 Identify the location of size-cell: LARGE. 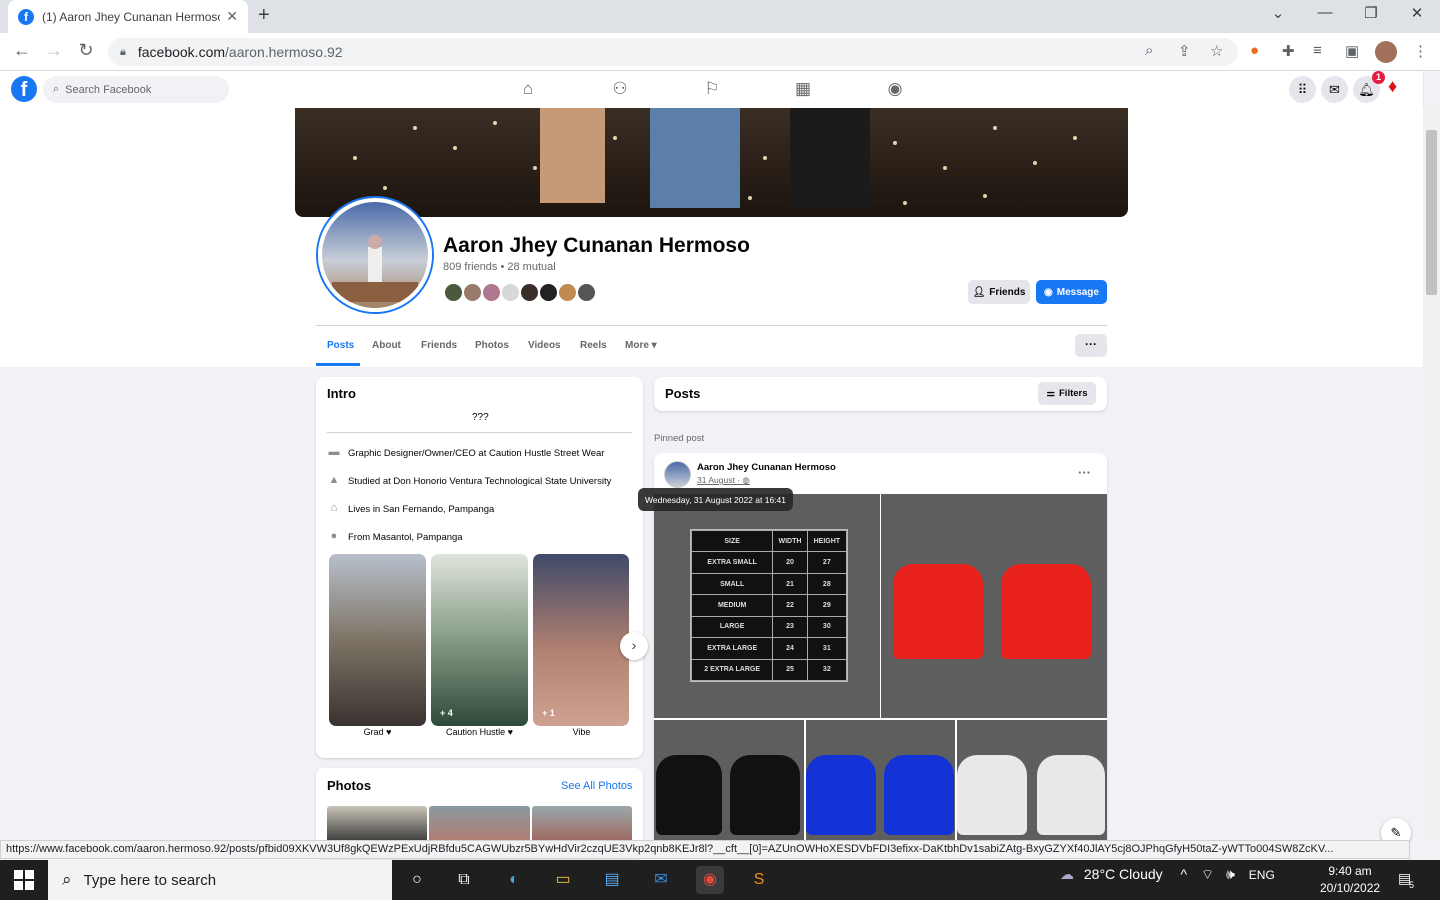
(732, 627).